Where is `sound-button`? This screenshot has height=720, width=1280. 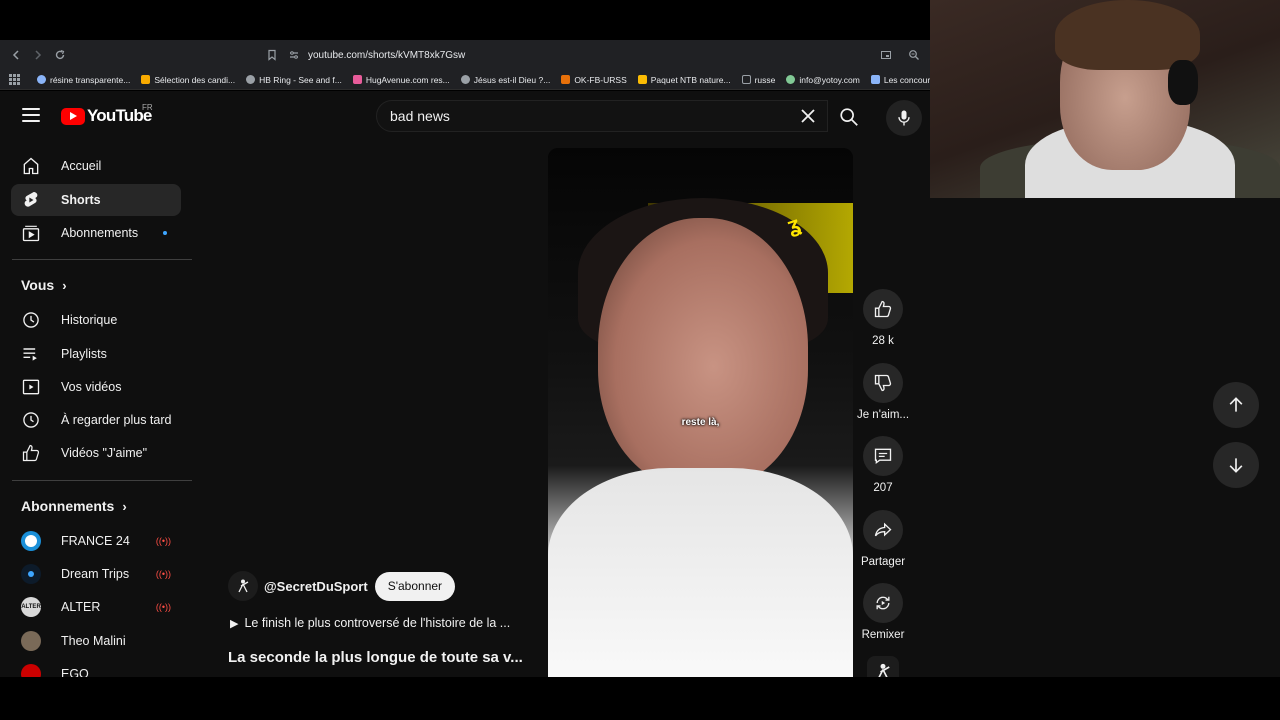
sound-button is located at coordinates (883, 666).